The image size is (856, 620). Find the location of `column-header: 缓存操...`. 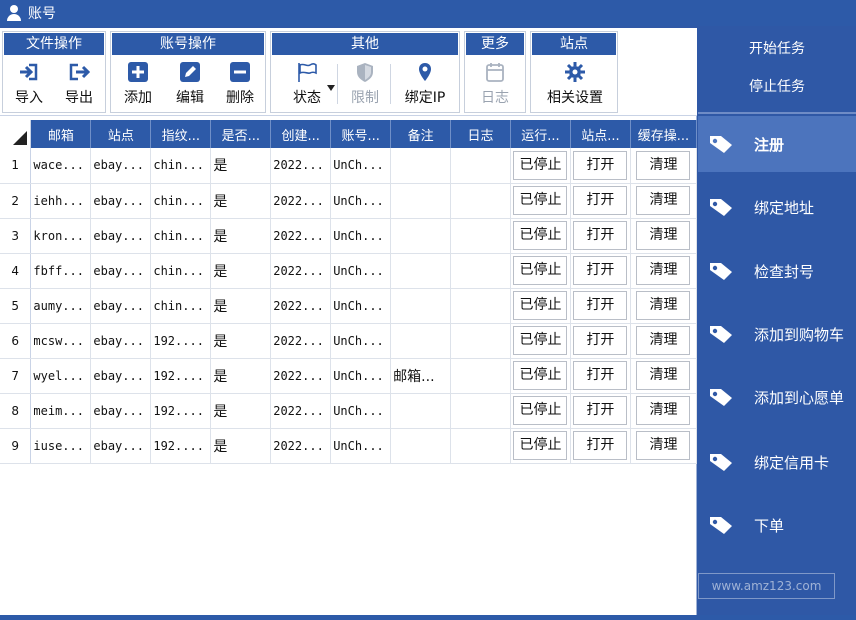

column-header: 缓存操... is located at coordinates (664, 134).